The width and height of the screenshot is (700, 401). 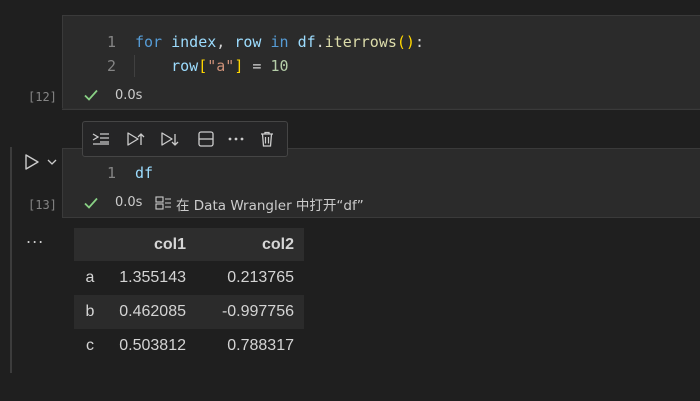 I want to click on column-header-col1: col1, so click(x=146, y=244).